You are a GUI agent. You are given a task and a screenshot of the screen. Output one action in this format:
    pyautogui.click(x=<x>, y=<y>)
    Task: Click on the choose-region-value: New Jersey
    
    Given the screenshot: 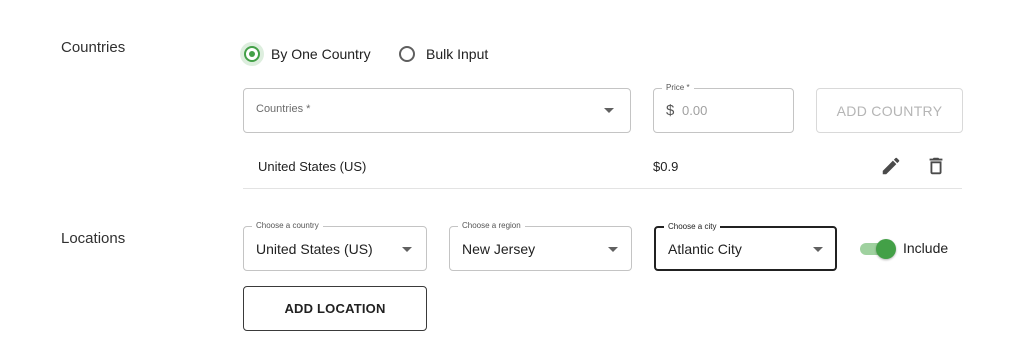 What is the action you would take?
    pyautogui.click(x=499, y=249)
    